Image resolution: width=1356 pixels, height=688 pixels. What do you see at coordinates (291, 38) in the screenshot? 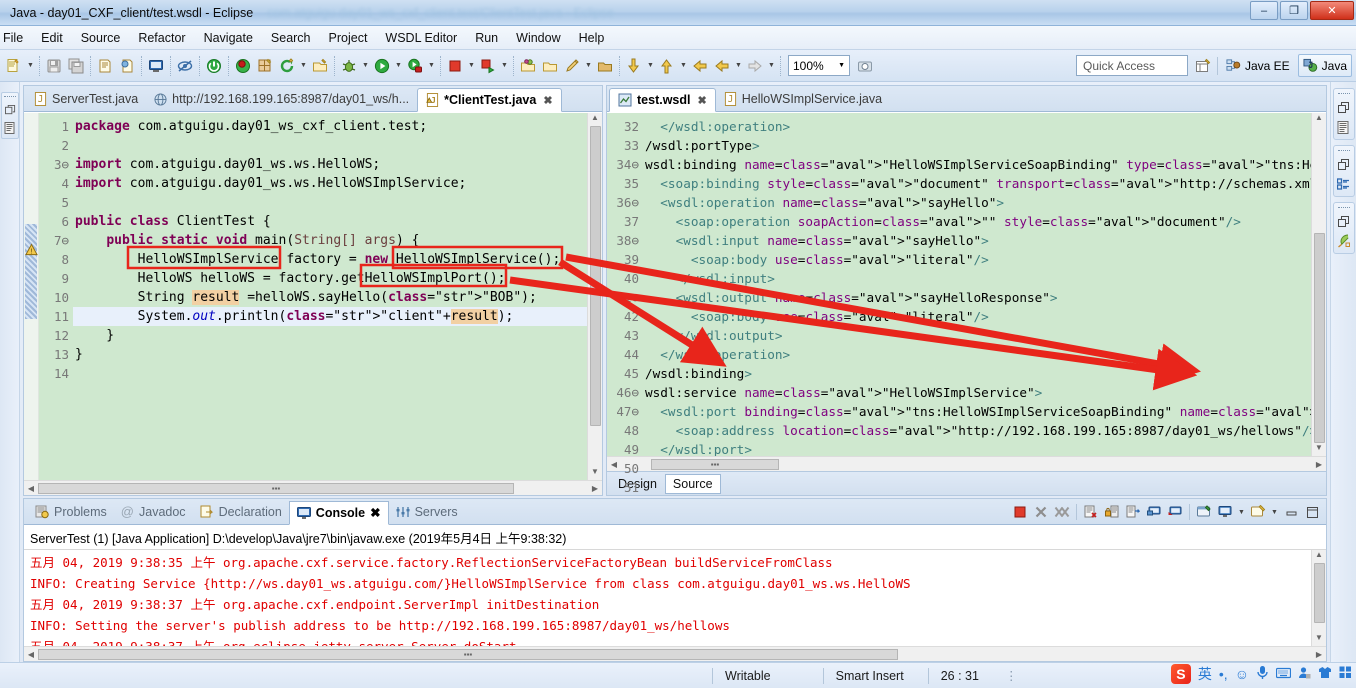
I see `menu-search: Search` at bounding box center [291, 38].